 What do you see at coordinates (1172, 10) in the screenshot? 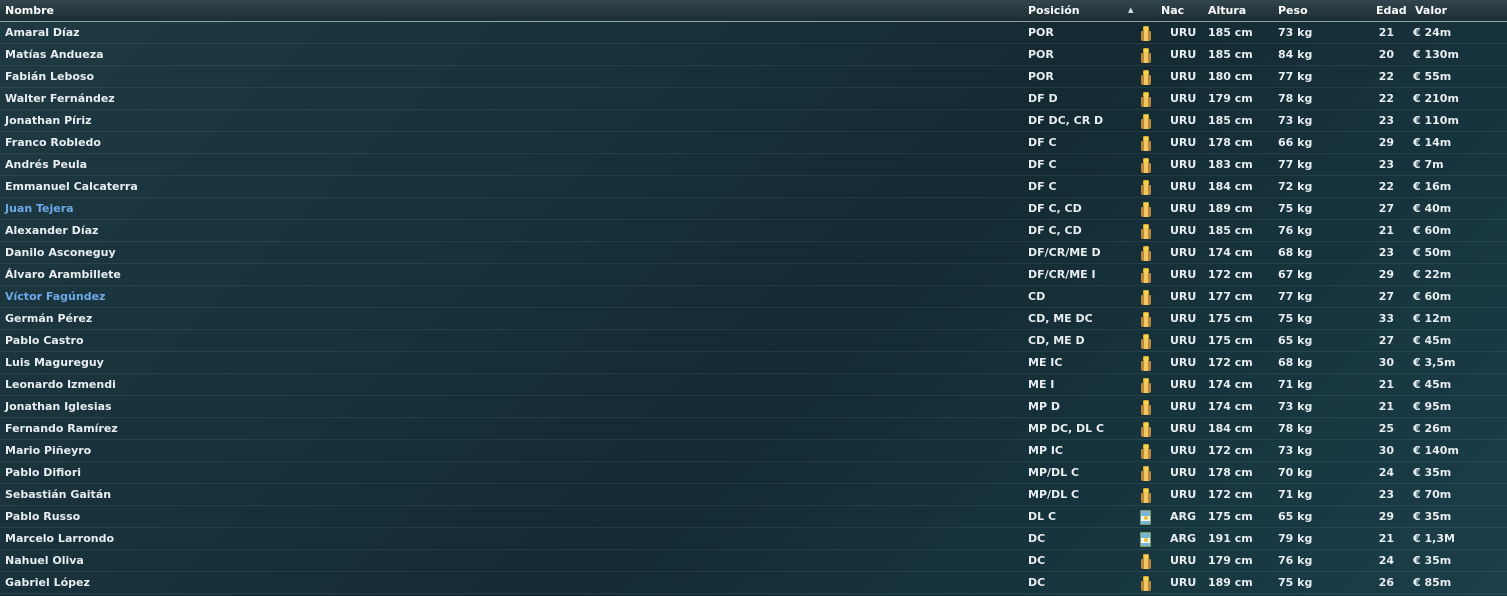
I see `column-header-nationality: Nac` at bounding box center [1172, 10].